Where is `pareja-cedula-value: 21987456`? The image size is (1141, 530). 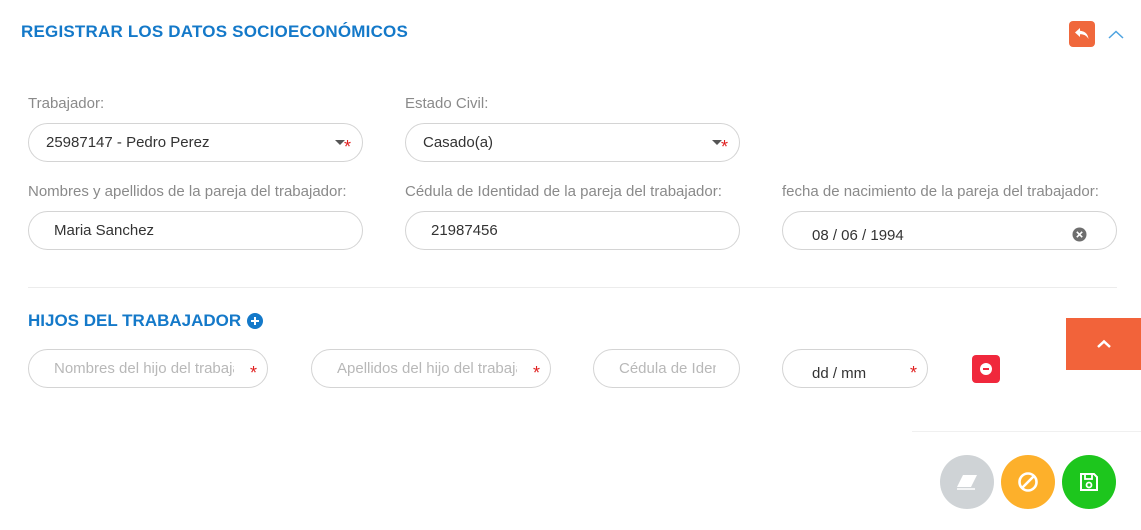
pareja-cedula-value: 21987456 is located at coordinates (464, 230).